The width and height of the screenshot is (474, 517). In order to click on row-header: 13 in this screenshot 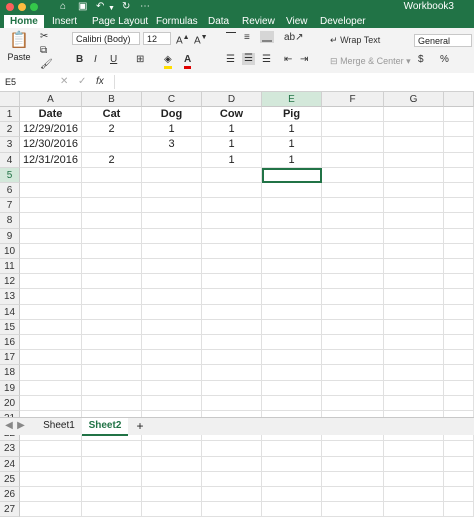, I will do `click(10, 297)`.